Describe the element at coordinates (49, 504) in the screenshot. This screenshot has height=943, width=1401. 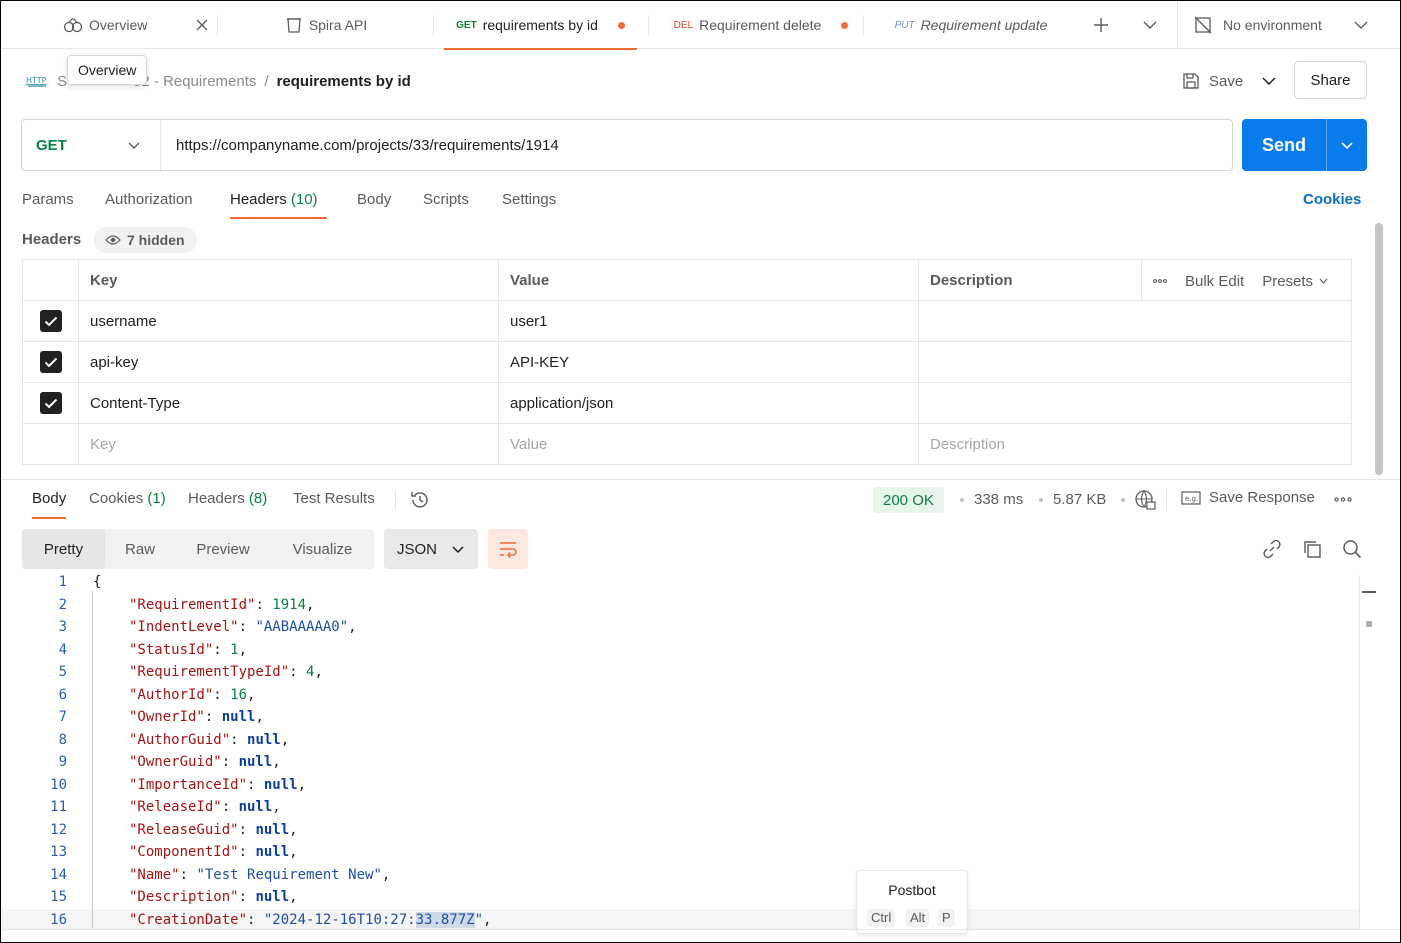
I see `response-tab-body: Body` at that location.